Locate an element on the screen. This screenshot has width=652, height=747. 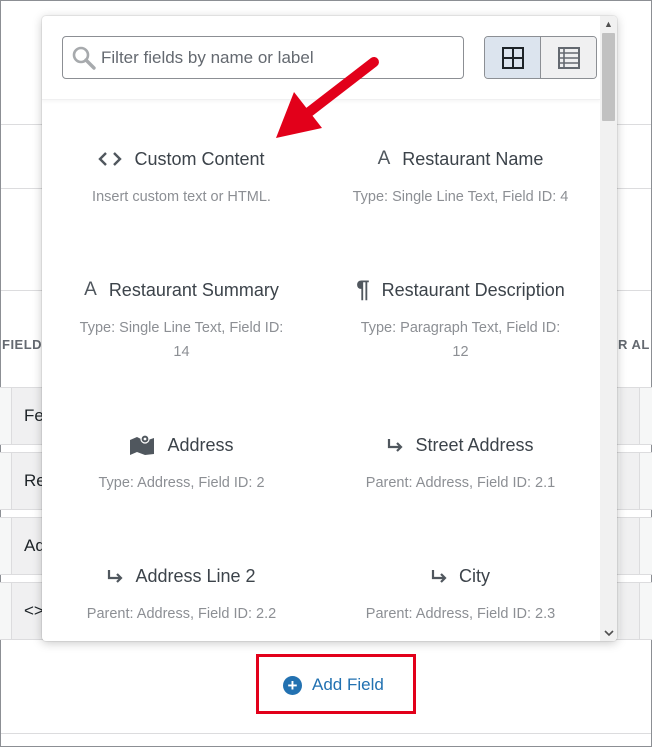
field-title: Address Line 2 is located at coordinates (181, 576).